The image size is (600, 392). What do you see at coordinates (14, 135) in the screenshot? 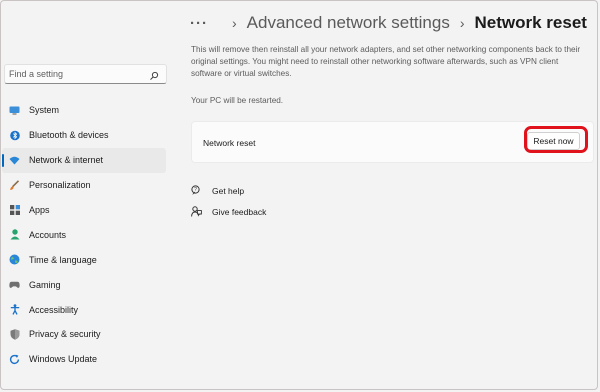
I see `bluetooth-icon` at bounding box center [14, 135].